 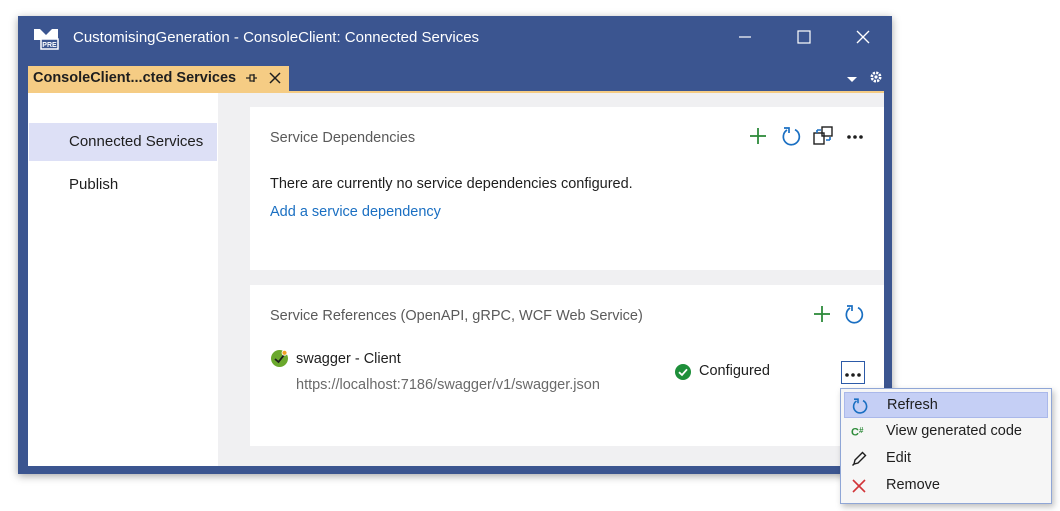 What do you see at coordinates (946, 486) in the screenshot?
I see `menu-item-remove: Remove` at bounding box center [946, 486].